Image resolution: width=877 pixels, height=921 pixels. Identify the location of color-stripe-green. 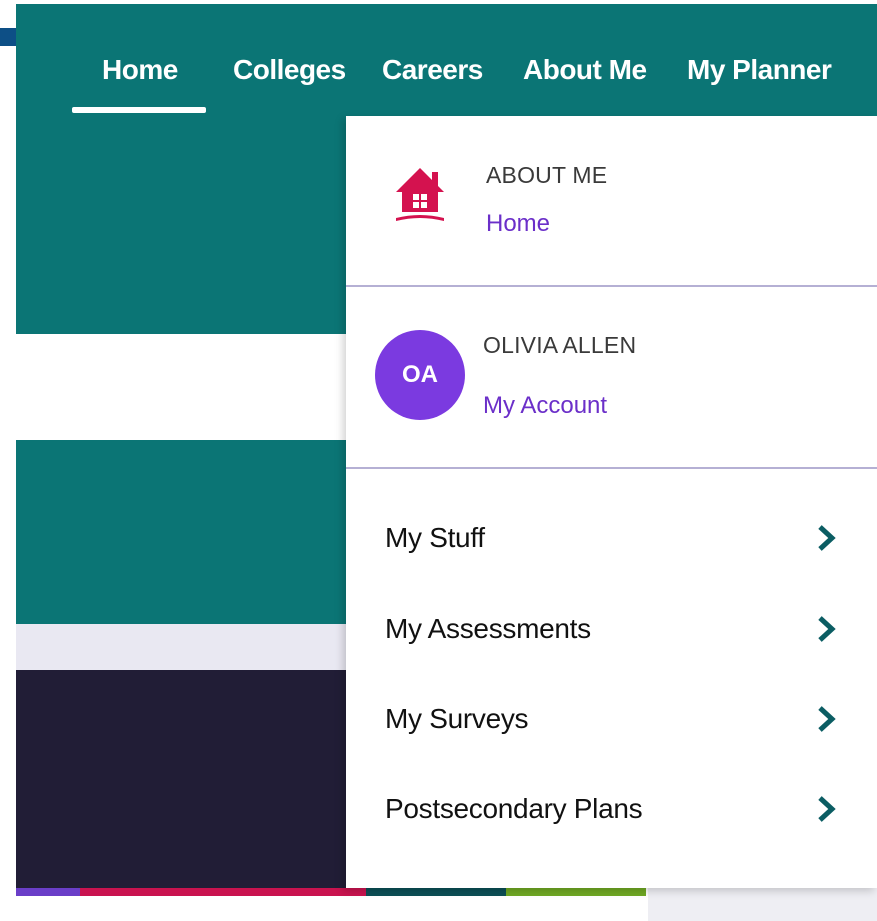
(576, 892).